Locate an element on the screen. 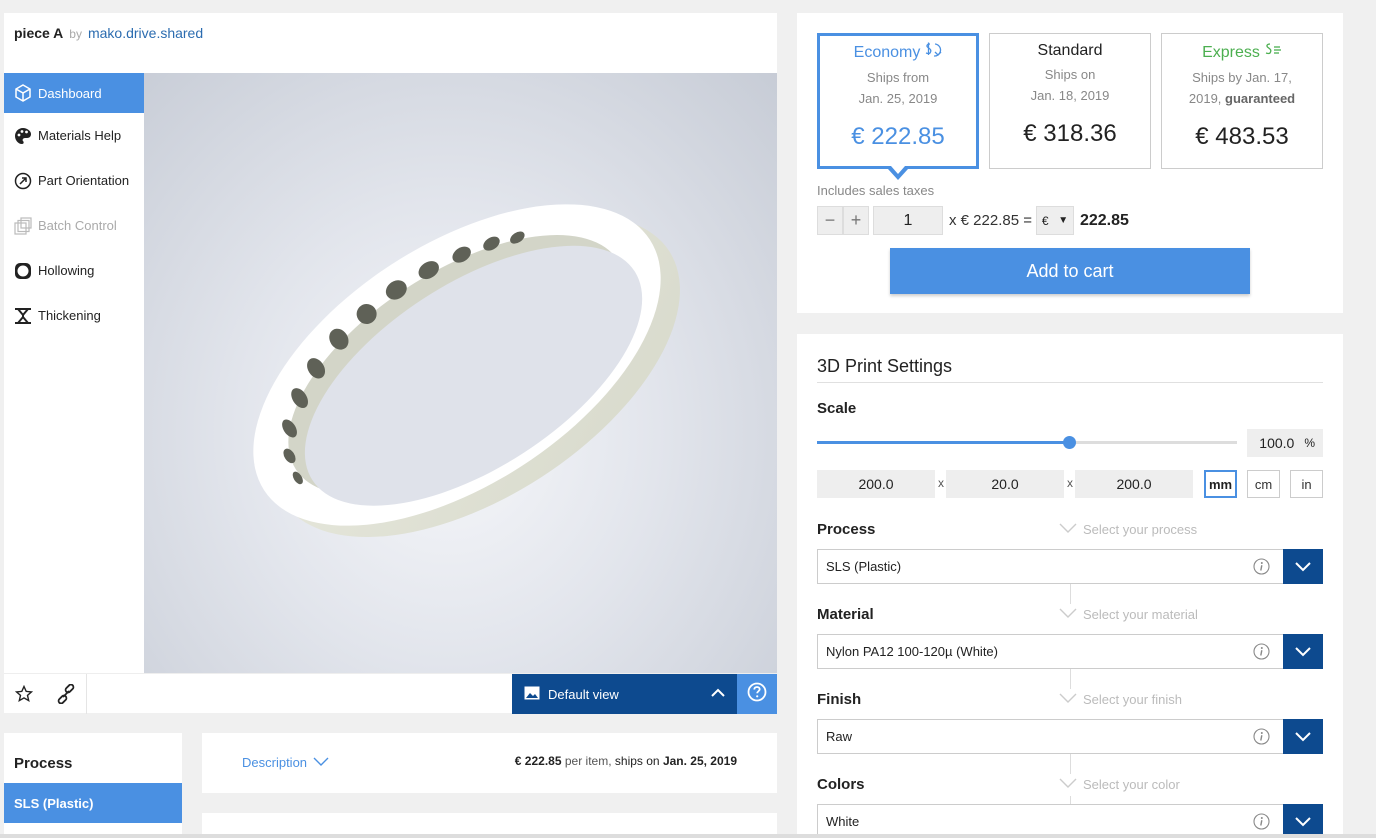  material-label: Material is located at coordinates (845, 614).